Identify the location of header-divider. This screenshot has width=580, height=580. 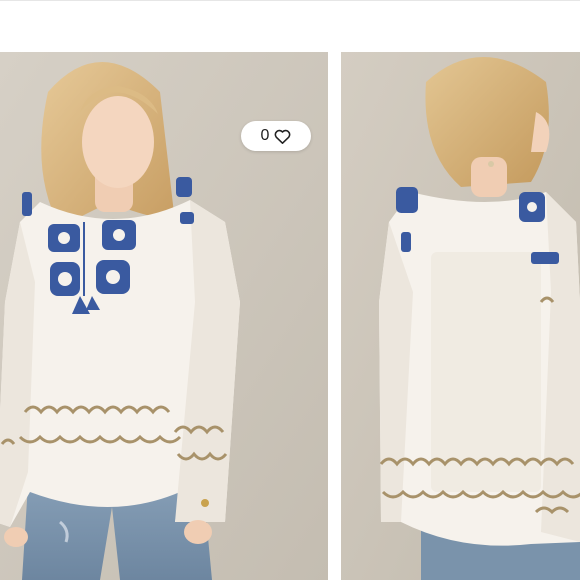
(290, 0).